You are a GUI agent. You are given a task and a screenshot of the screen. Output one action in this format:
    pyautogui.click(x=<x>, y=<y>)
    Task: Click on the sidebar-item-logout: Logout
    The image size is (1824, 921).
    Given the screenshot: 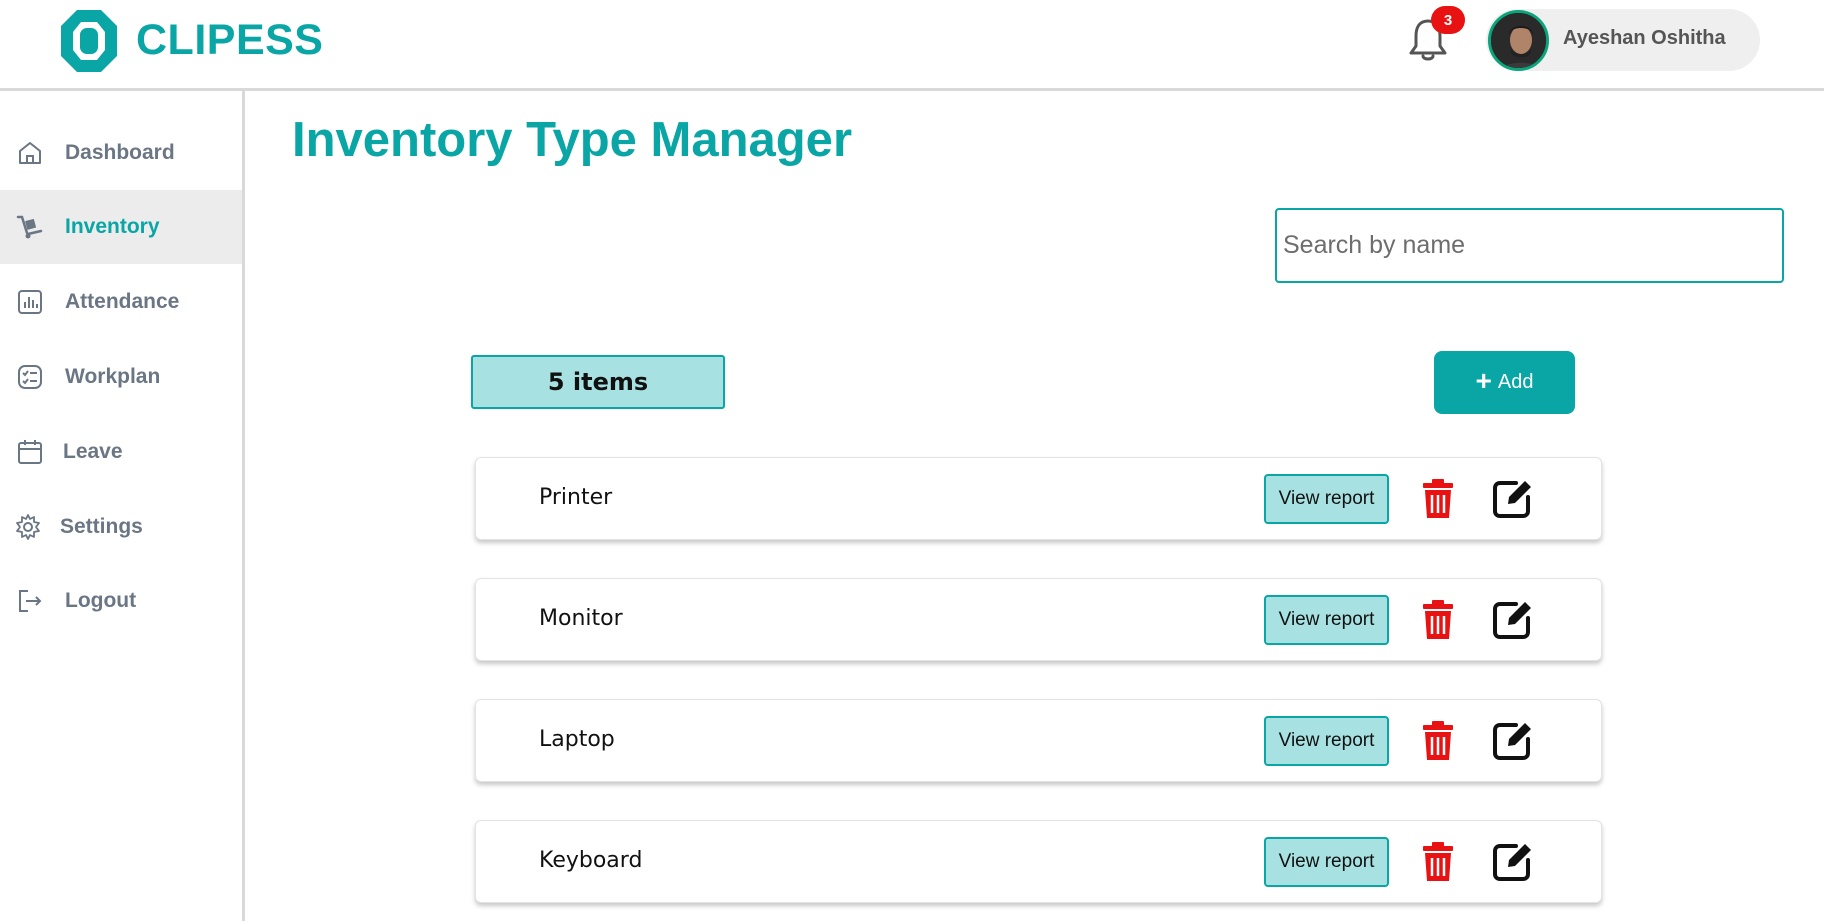 What is the action you would take?
    pyautogui.click(x=121, y=601)
    